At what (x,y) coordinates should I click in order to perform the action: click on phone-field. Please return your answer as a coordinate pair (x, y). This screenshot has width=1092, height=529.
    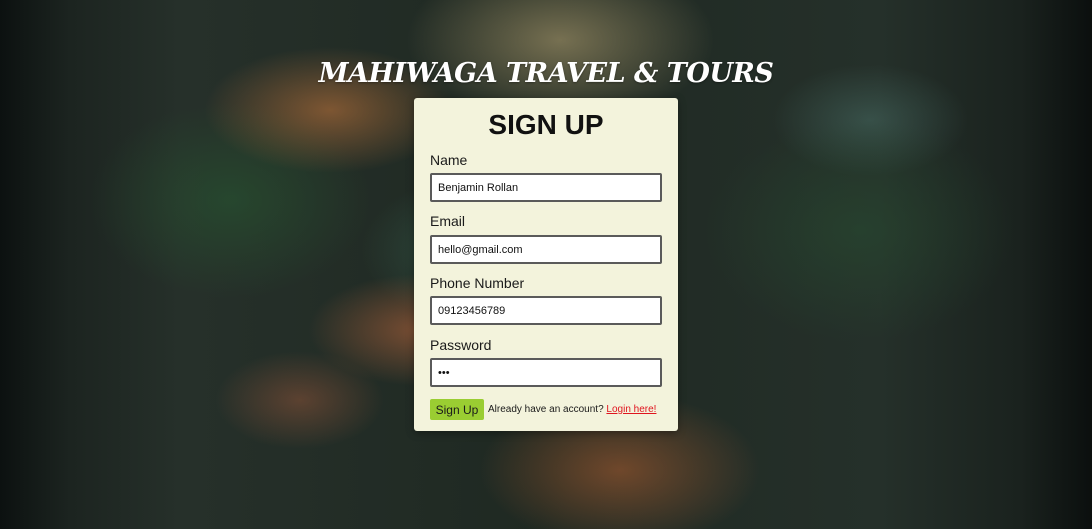
    Looking at the image, I should click on (546, 310).